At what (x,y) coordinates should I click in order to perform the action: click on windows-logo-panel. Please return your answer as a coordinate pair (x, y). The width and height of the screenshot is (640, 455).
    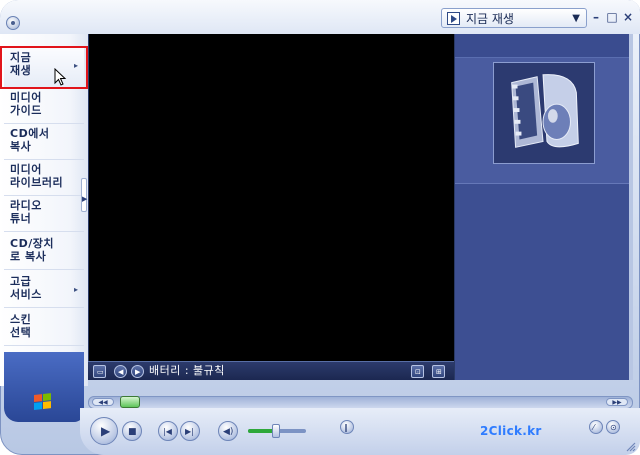
    Looking at the image, I should click on (44, 387).